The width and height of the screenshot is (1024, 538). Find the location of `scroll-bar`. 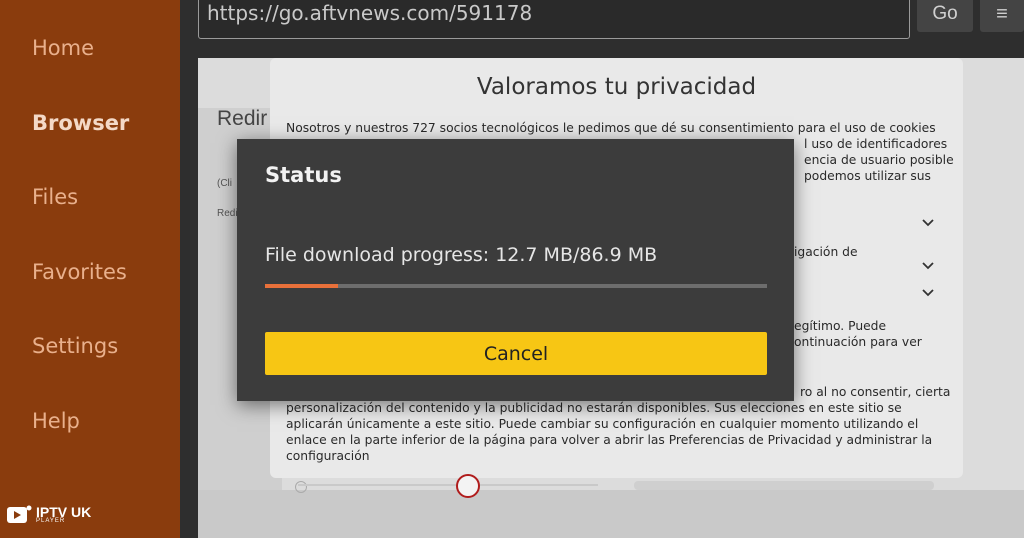

scroll-bar is located at coordinates (784, 485).